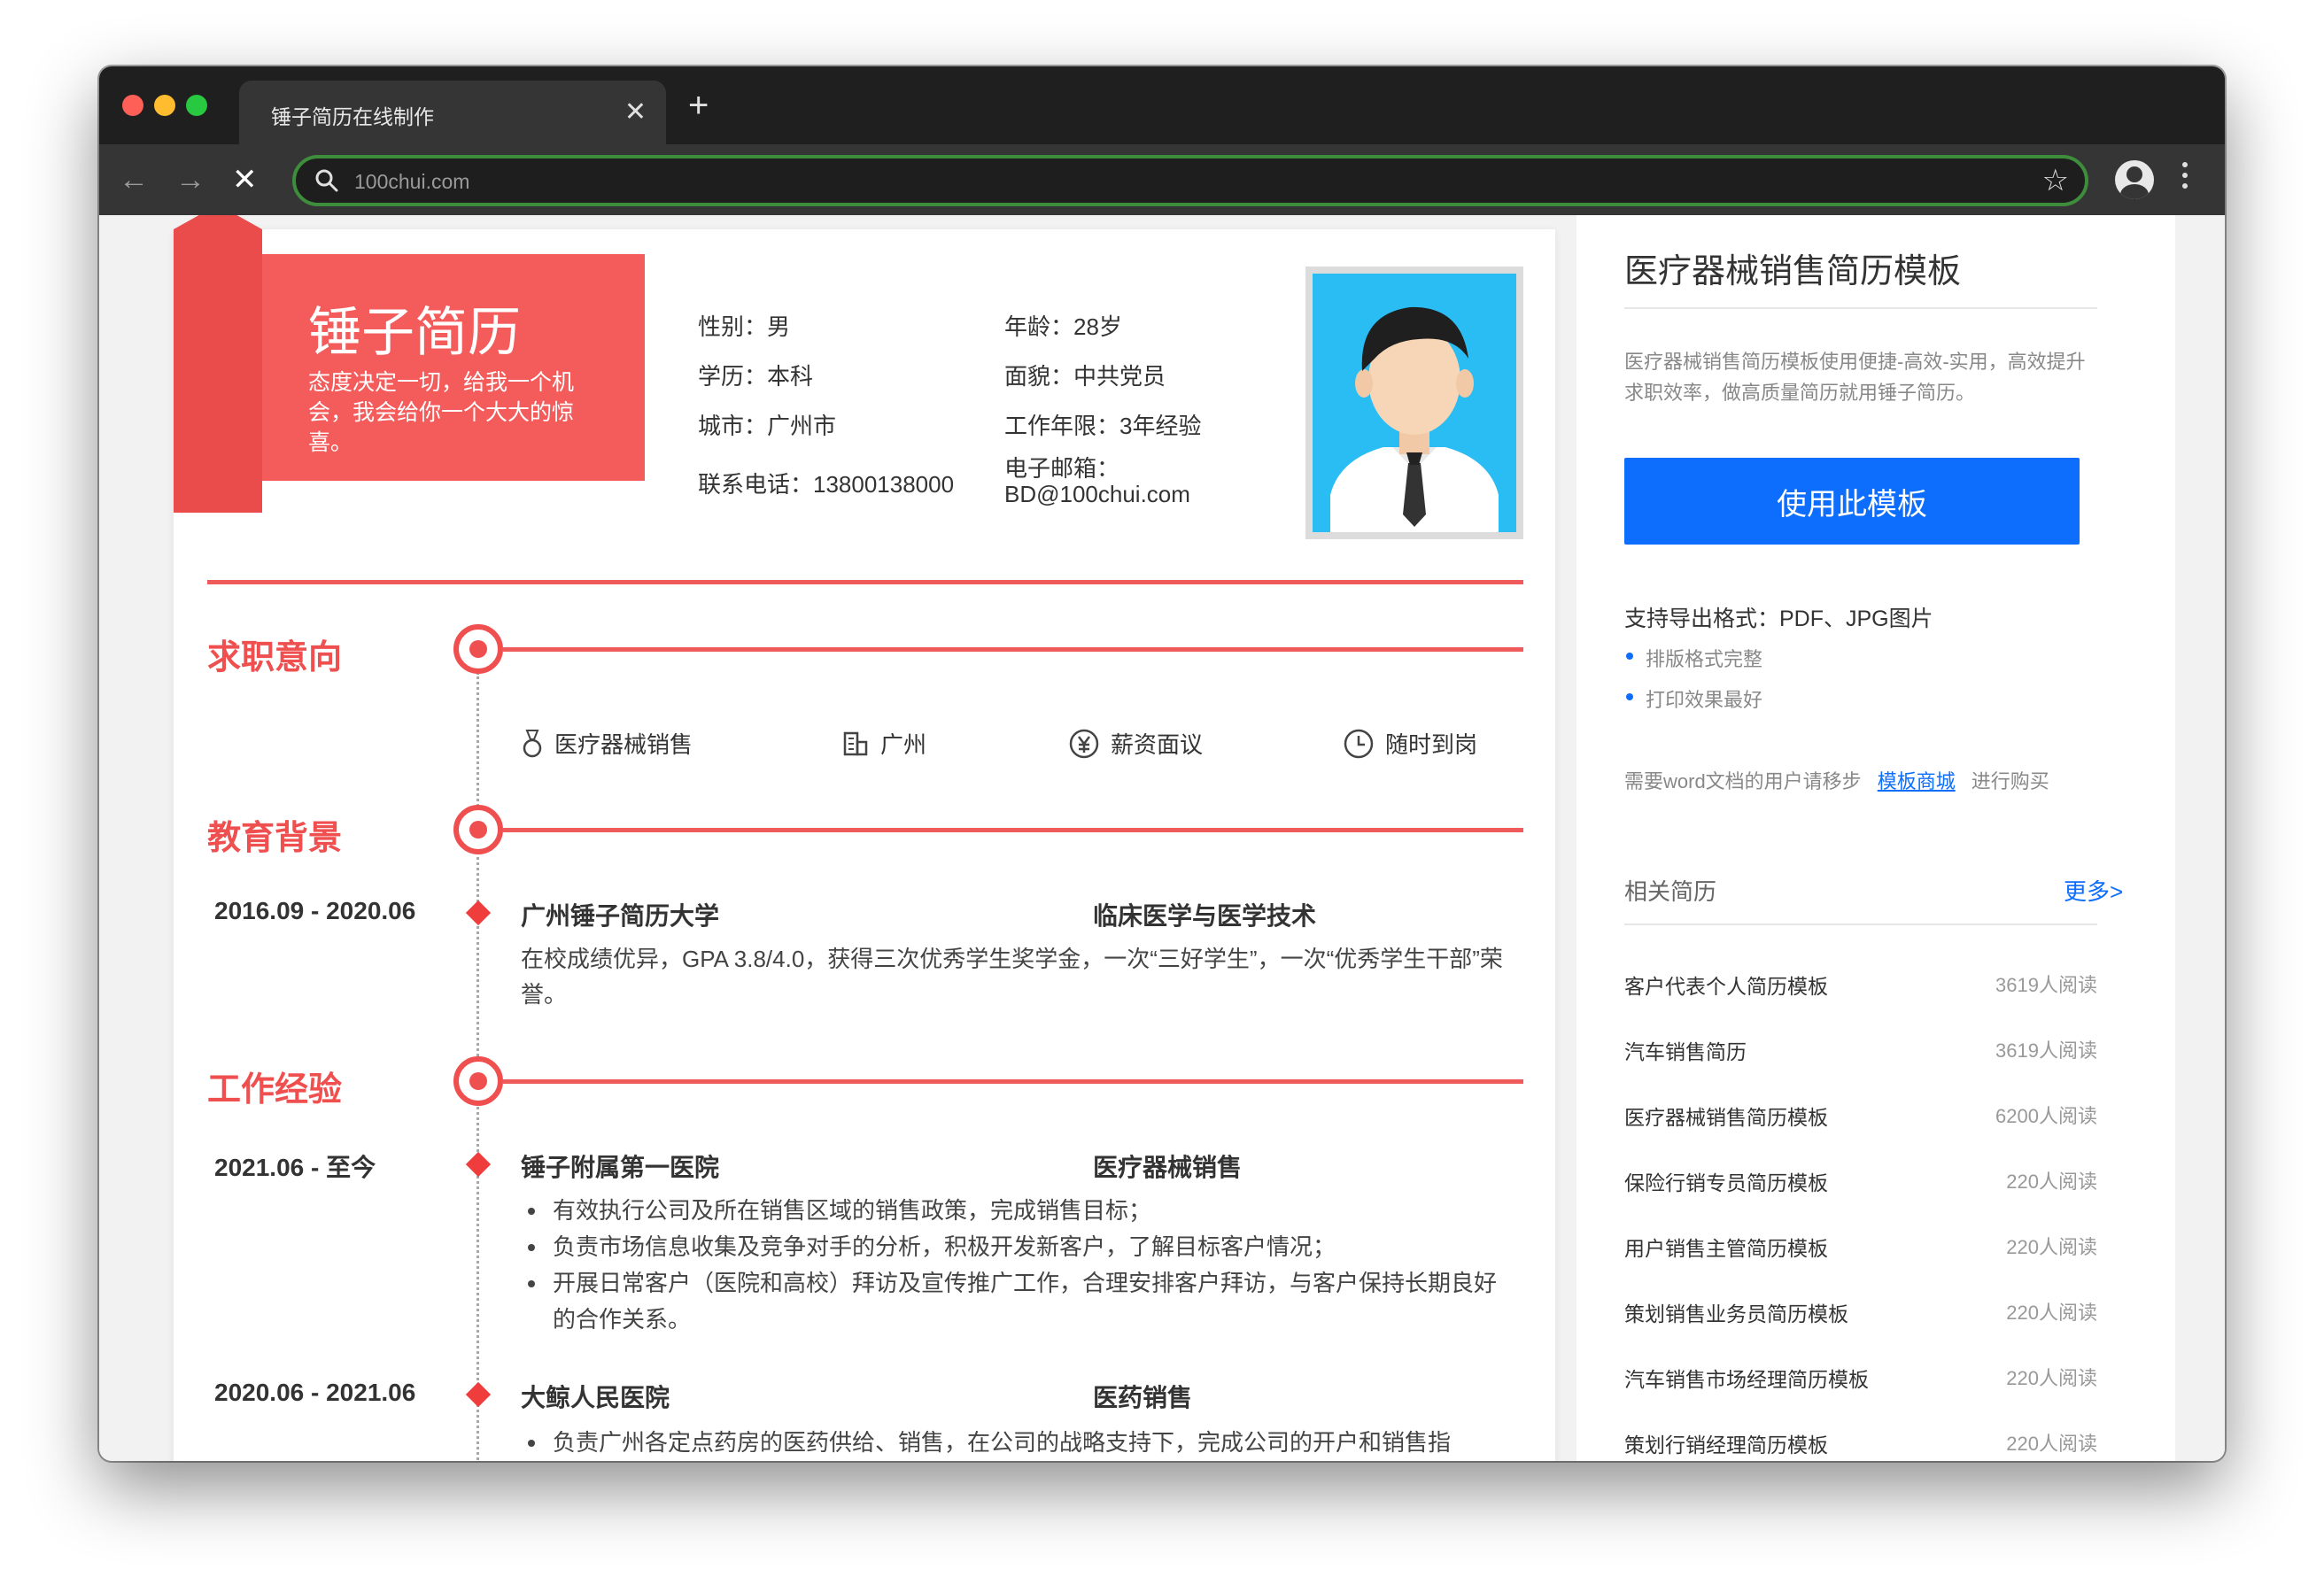 Image resolution: width=2324 pixels, height=1592 pixels. I want to click on related-item: 客户代表个人简历模板 3619人阅读, so click(1860, 987).